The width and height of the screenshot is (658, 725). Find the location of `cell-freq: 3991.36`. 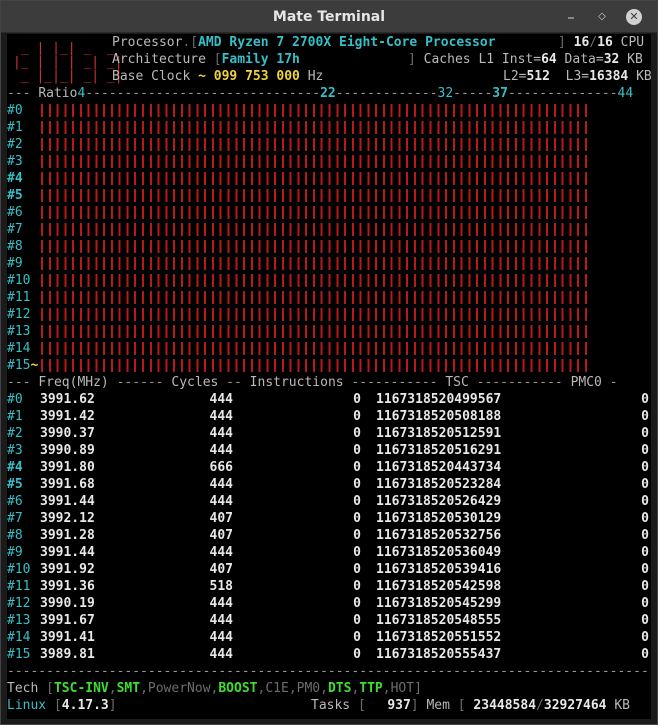

cell-freq: 3991.36 is located at coordinates (67, 586).